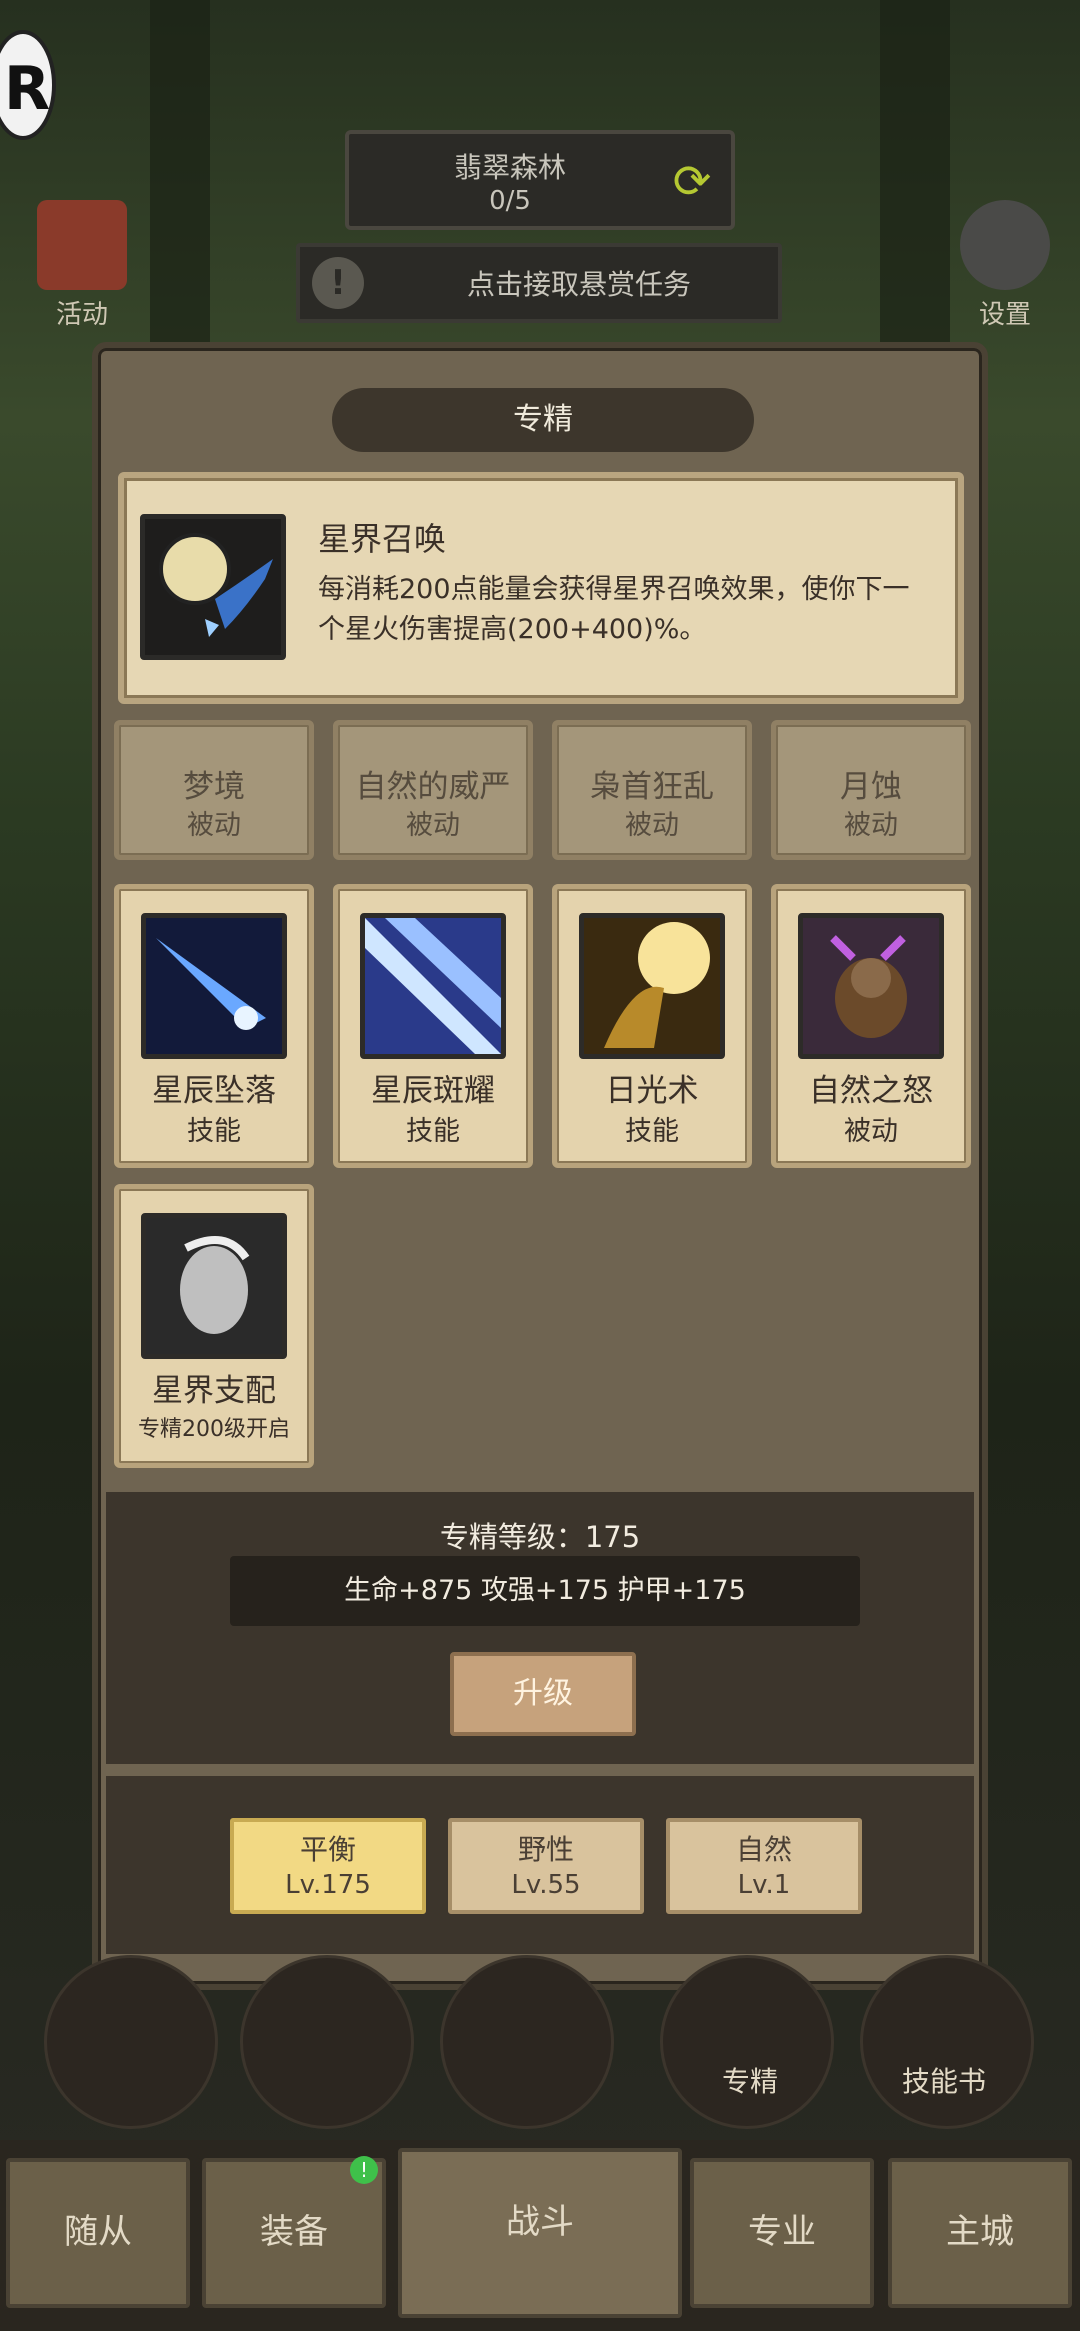 The height and width of the screenshot is (2331, 1080). I want to click on battle-label: 战斗, so click(540, 2222).